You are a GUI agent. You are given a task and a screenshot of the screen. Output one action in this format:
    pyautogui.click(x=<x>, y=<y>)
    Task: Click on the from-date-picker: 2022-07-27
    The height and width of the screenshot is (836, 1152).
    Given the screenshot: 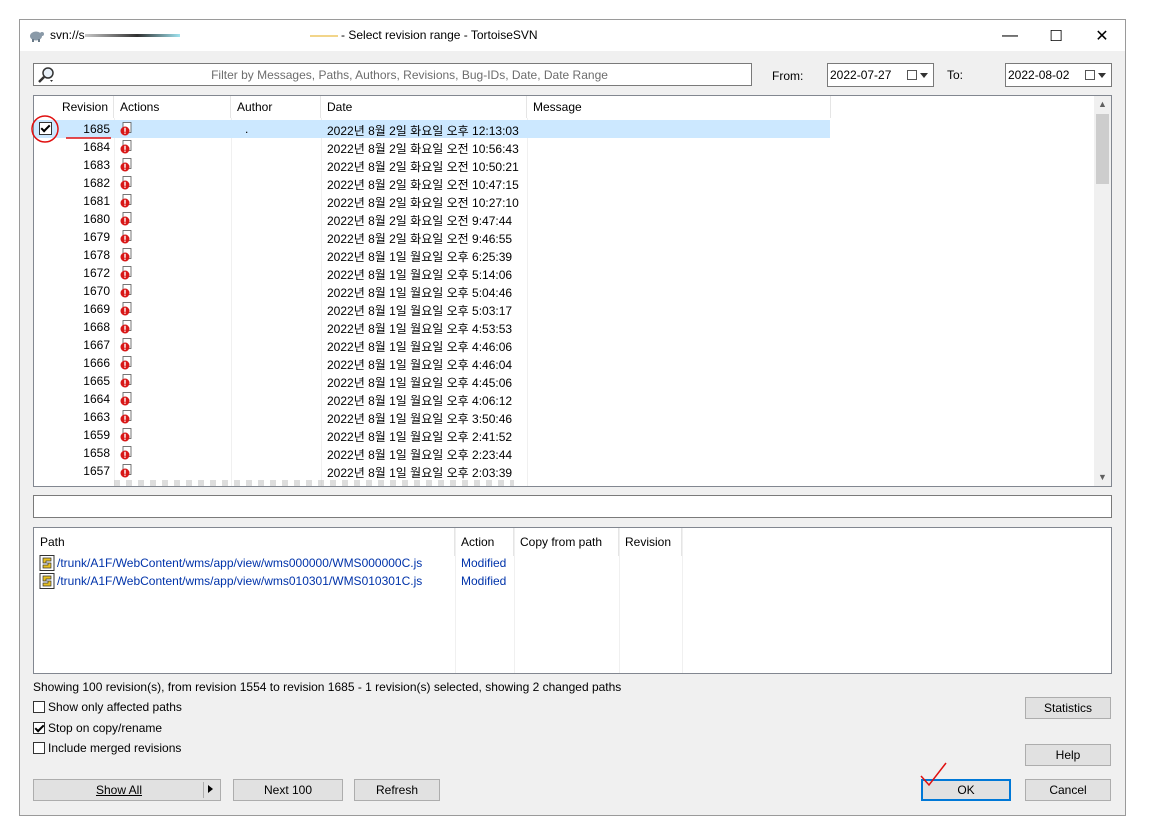 What is the action you would take?
    pyautogui.click(x=880, y=75)
    